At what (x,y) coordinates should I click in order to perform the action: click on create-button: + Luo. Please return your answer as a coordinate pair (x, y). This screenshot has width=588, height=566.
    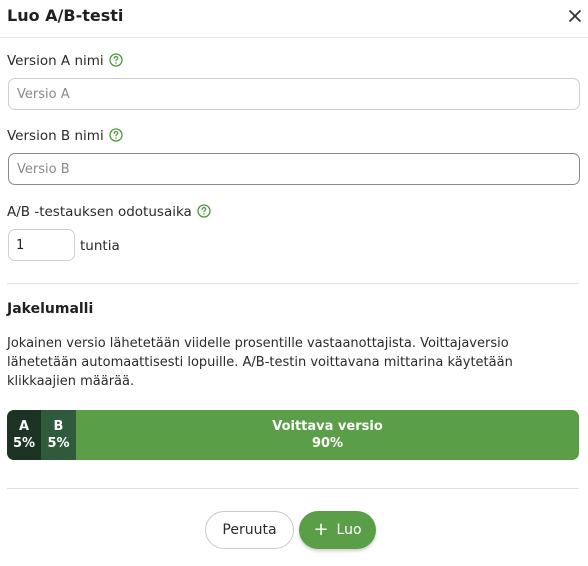
    Looking at the image, I should click on (337, 530).